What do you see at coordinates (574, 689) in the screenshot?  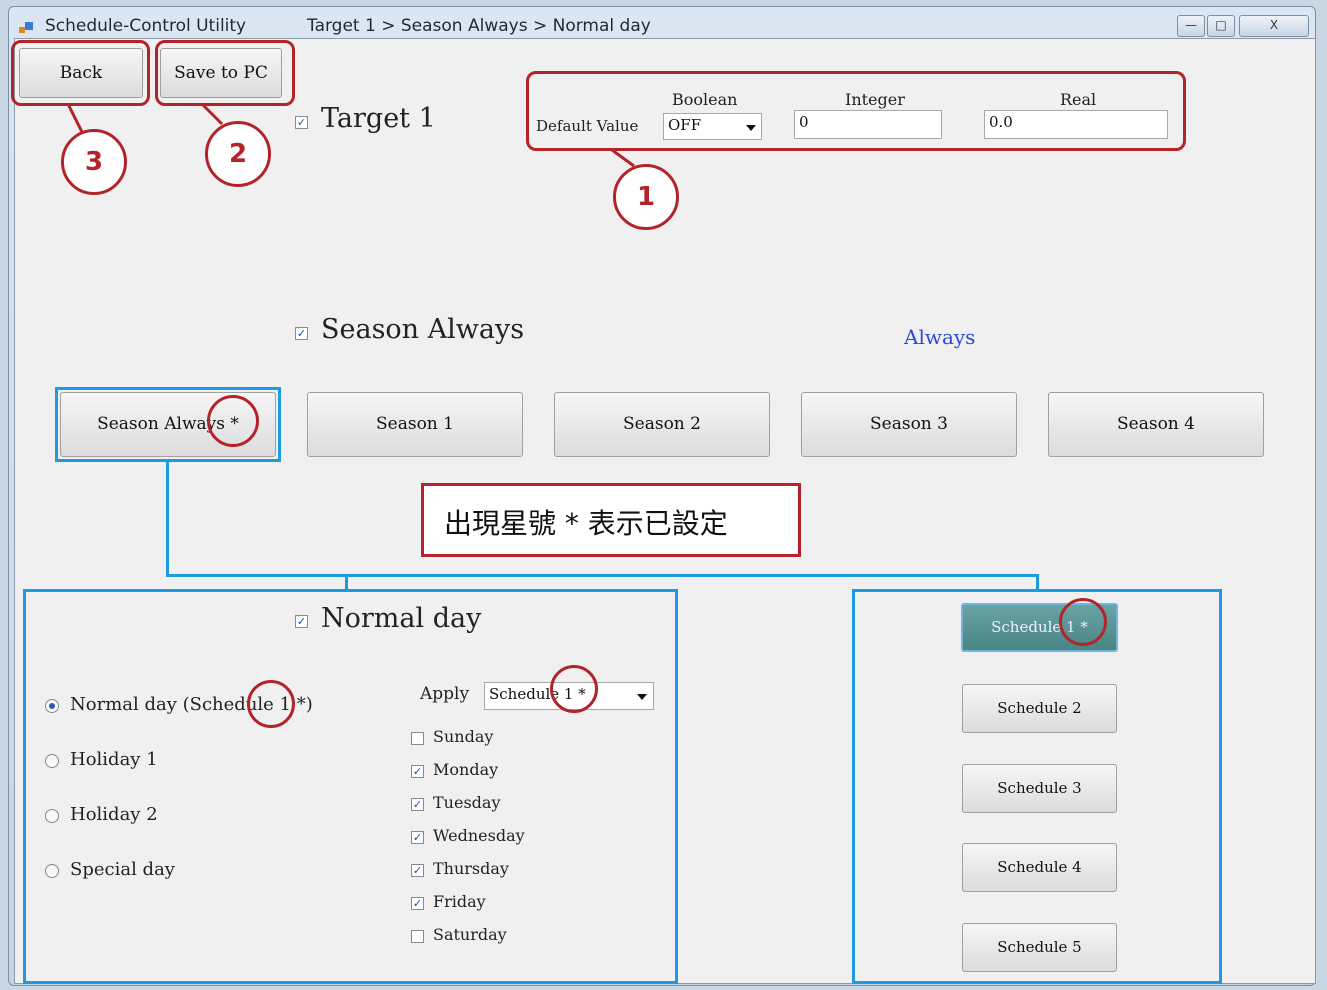 I see `asterisk-highlight-apply` at bounding box center [574, 689].